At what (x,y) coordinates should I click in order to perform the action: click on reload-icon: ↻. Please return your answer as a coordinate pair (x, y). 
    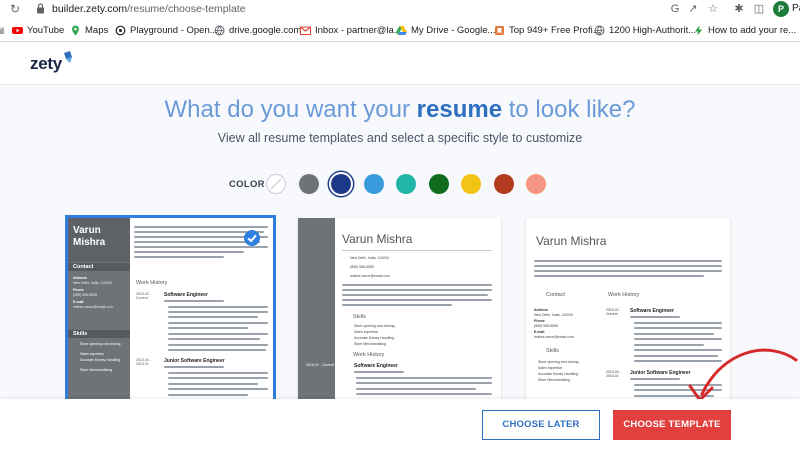
    Looking at the image, I should click on (15, 9).